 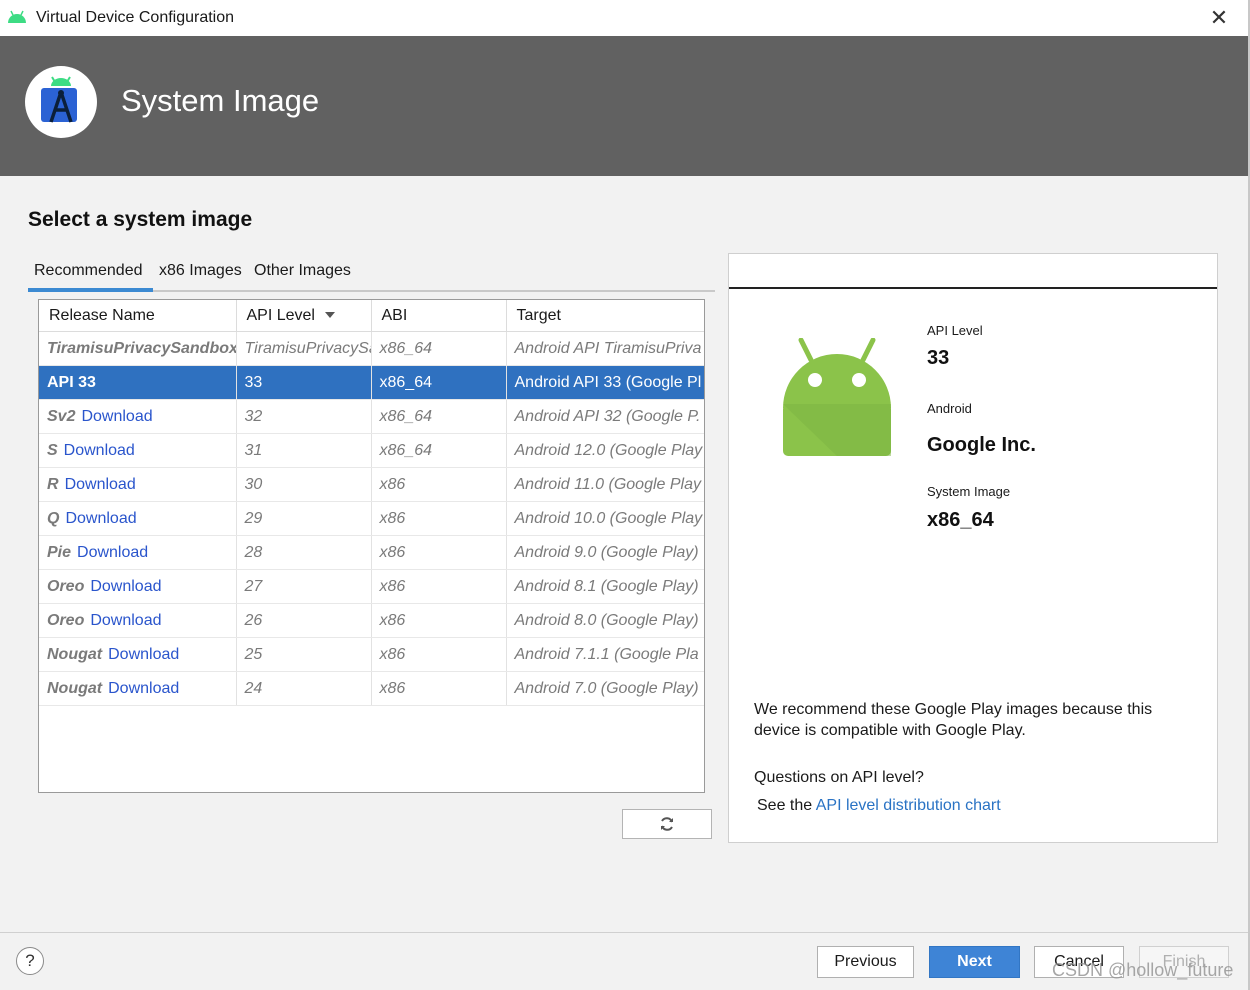 What do you see at coordinates (138, 518) in the screenshot?
I see `release-name-cell: Q Download` at bounding box center [138, 518].